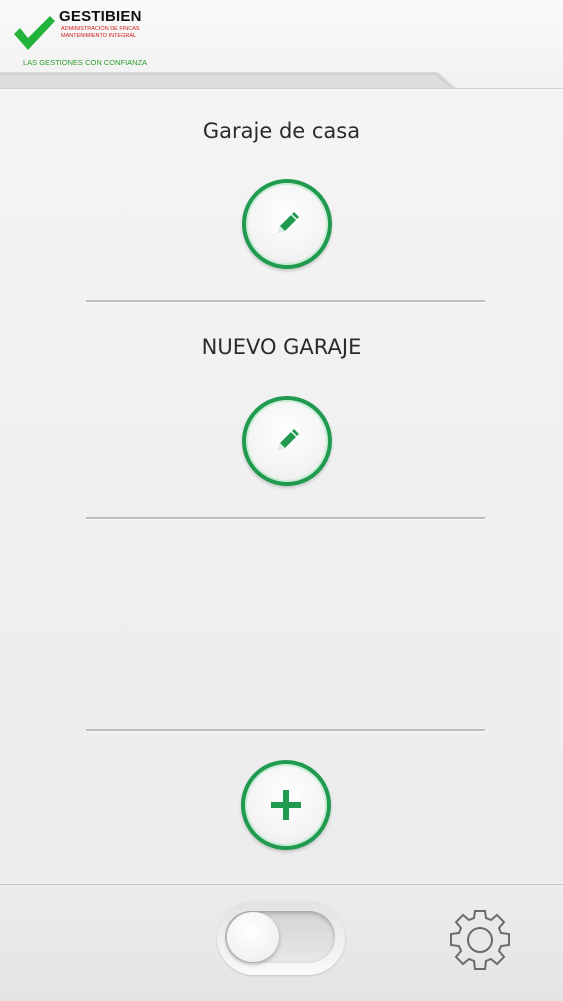  What do you see at coordinates (228, 80) in the screenshot?
I see `header-tab-decoration` at bounding box center [228, 80].